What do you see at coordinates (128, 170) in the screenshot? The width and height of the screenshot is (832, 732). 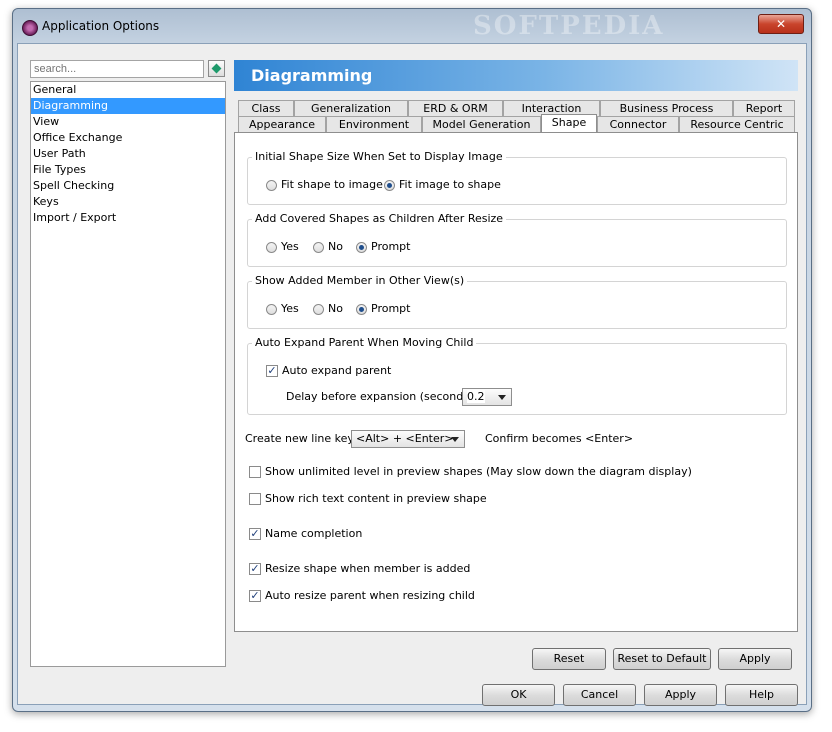 I see `tree-item-file-types: File Types` at bounding box center [128, 170].